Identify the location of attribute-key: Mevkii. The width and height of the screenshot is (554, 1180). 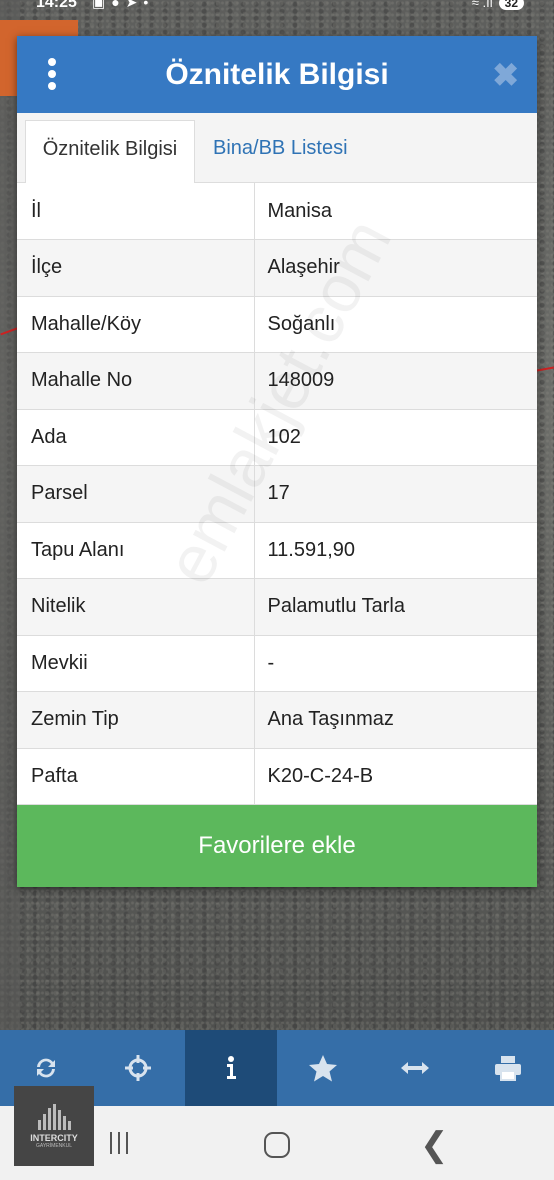
(136, 663).